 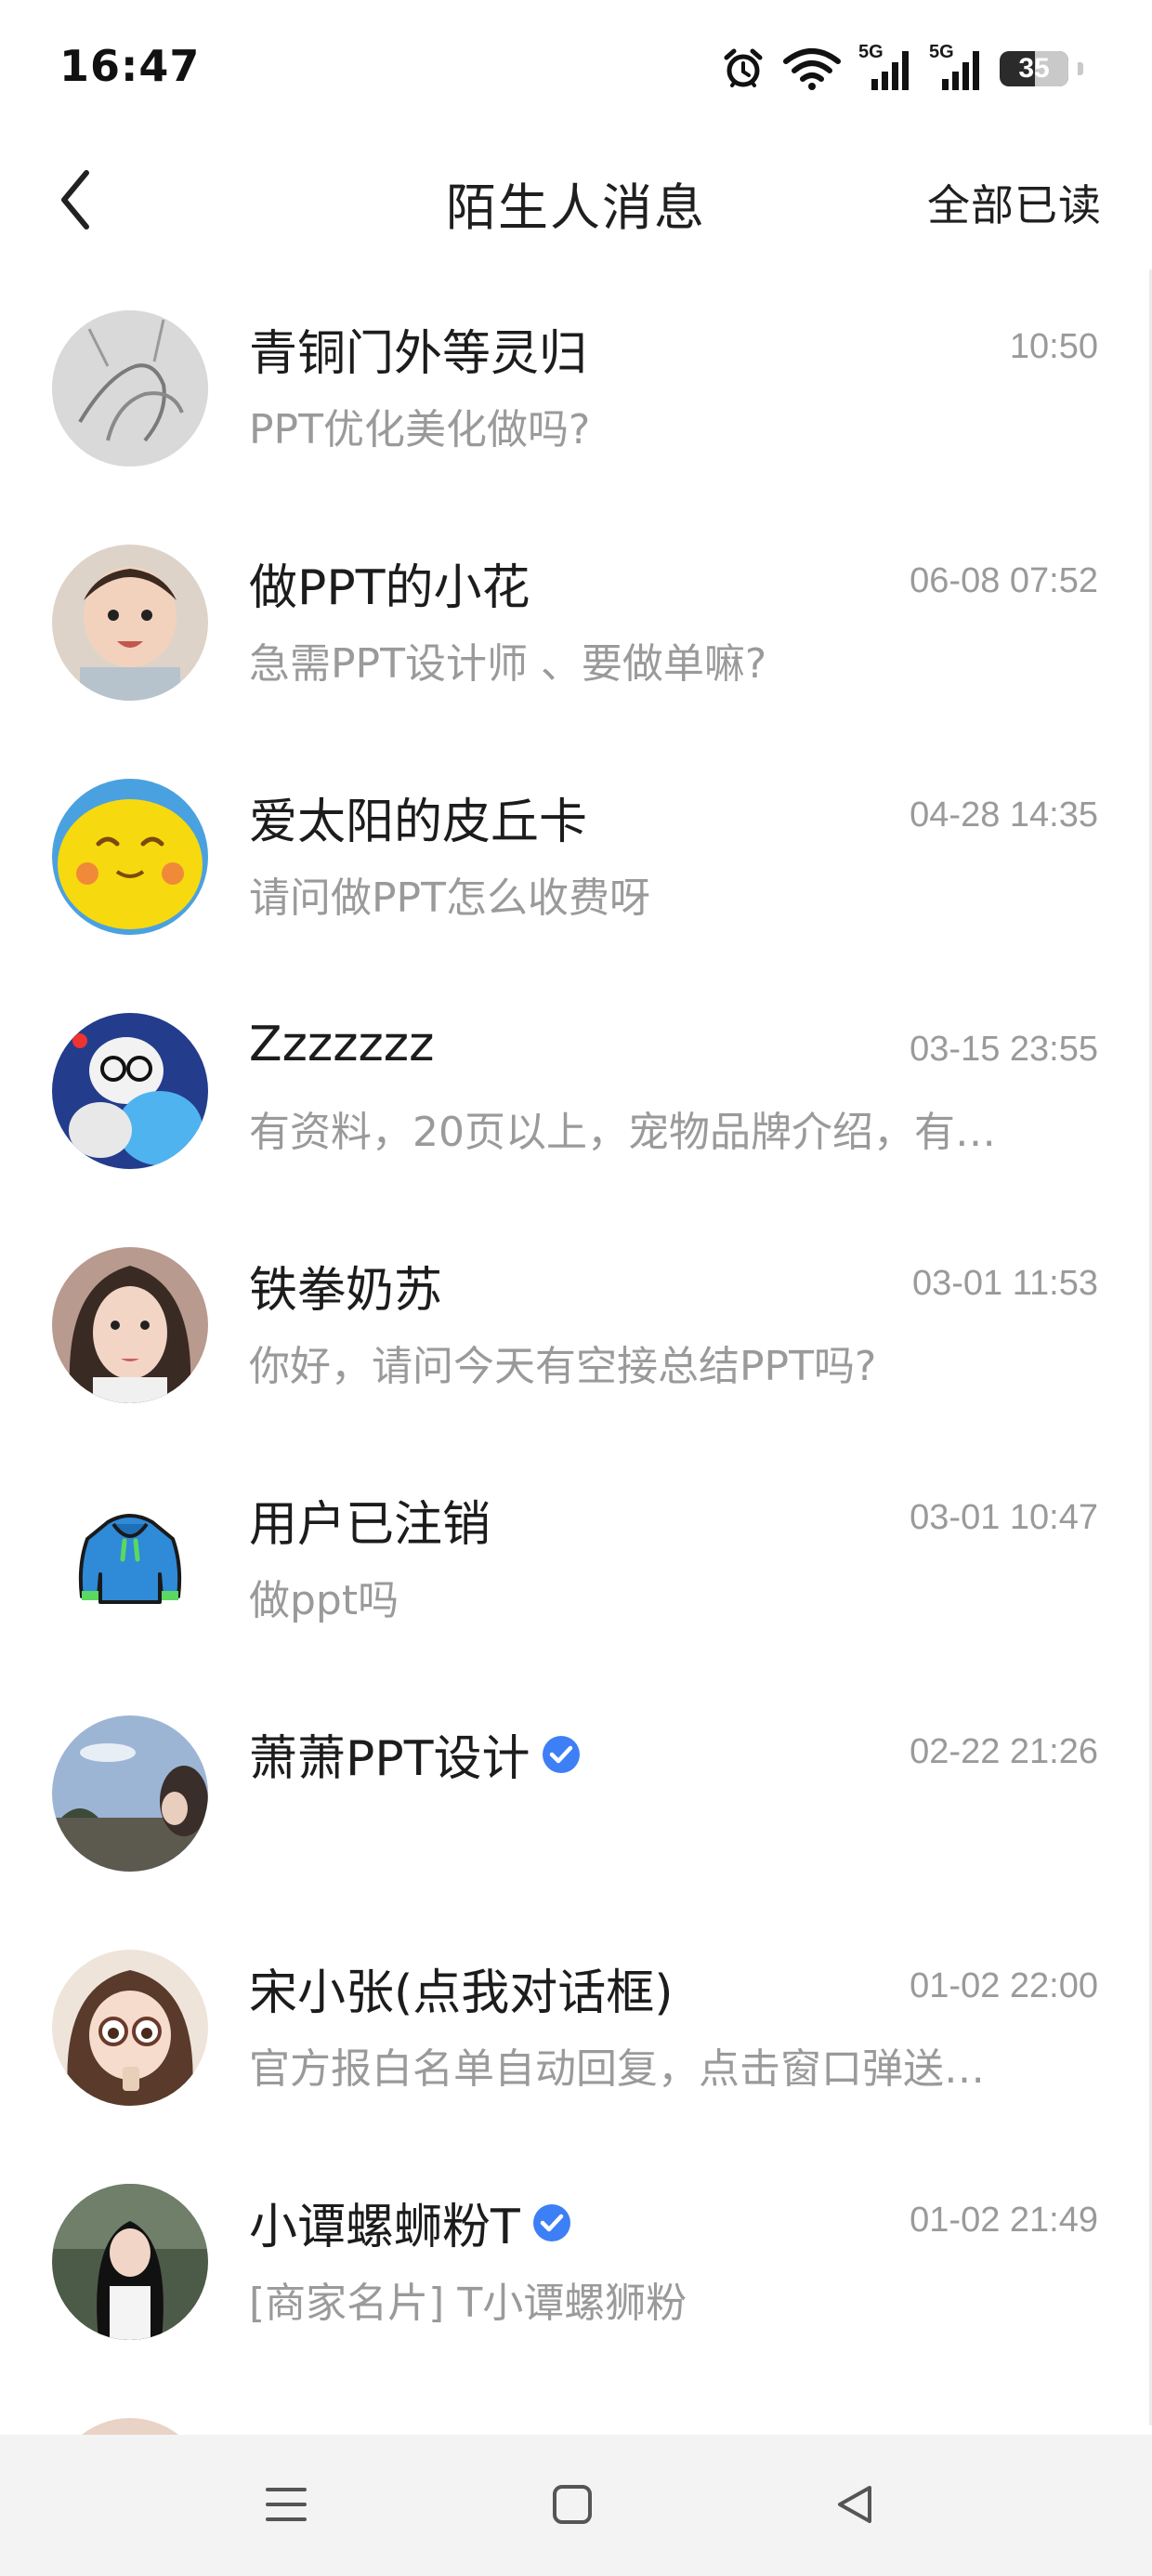 What do you see at coordinates (418, 822) in the screenshot?
I see `contact-name: 爱太阳的皮丘卡` at bounding box center [418, 822].